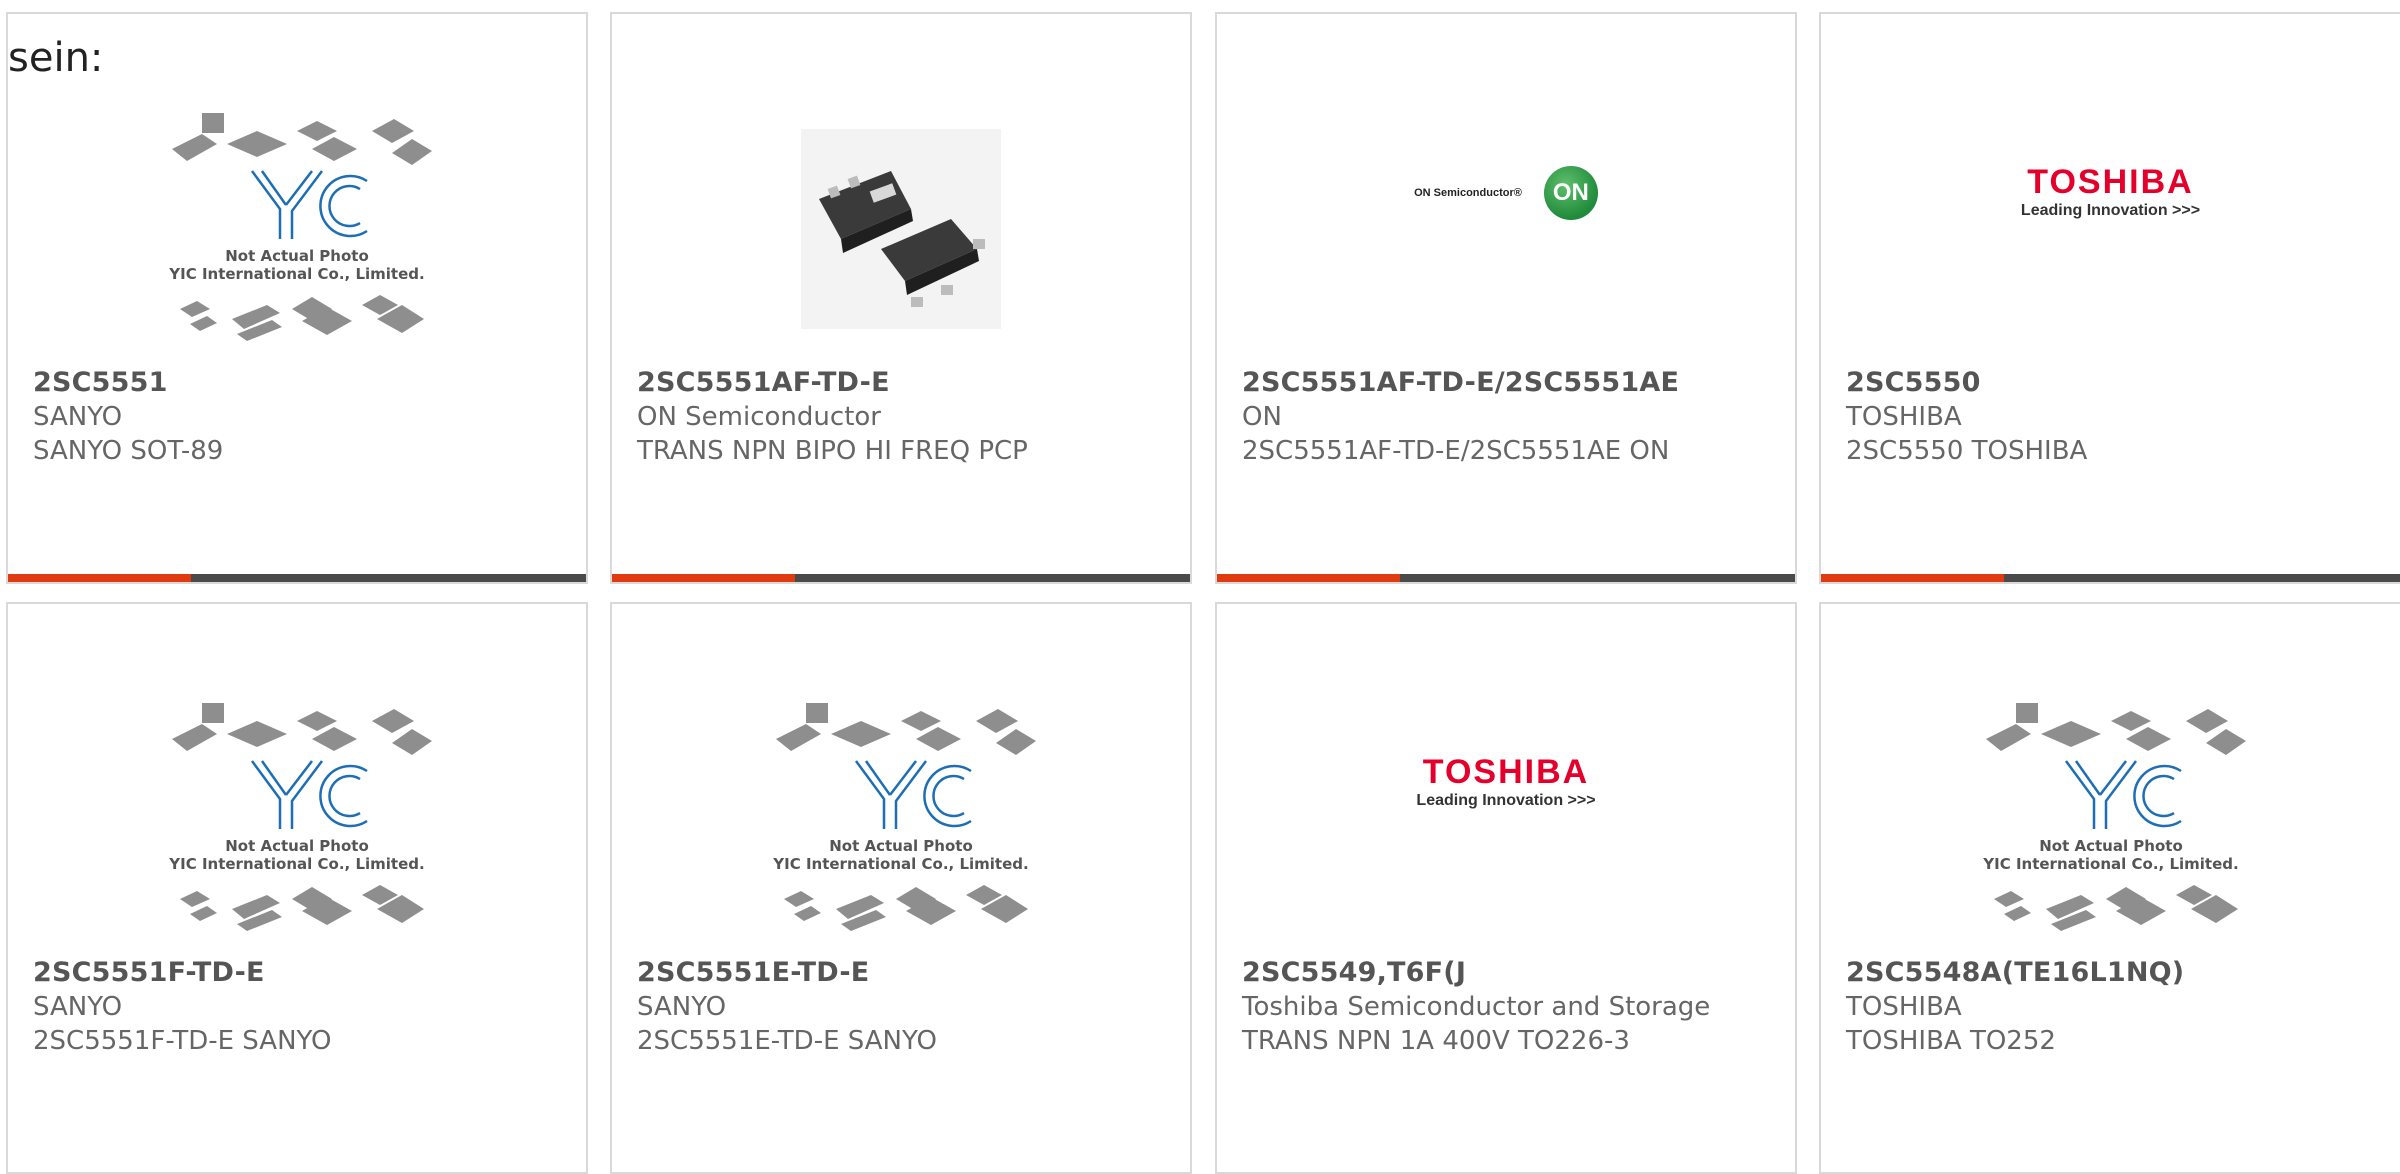  Describe the element at coordinates (1468, 193) in the screenshot. I see `on-logo-wordmark: ON Semiconductor®` at that location.